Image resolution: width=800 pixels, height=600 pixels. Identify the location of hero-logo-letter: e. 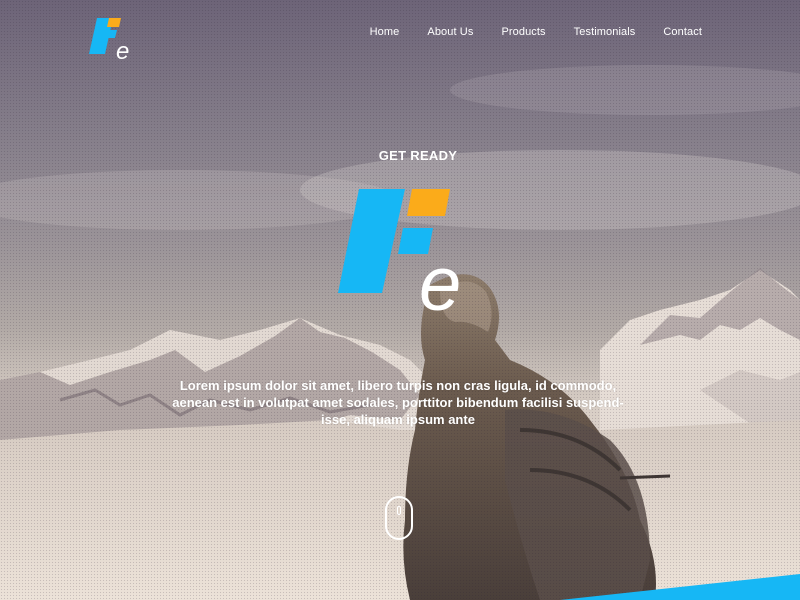
(440, 279).